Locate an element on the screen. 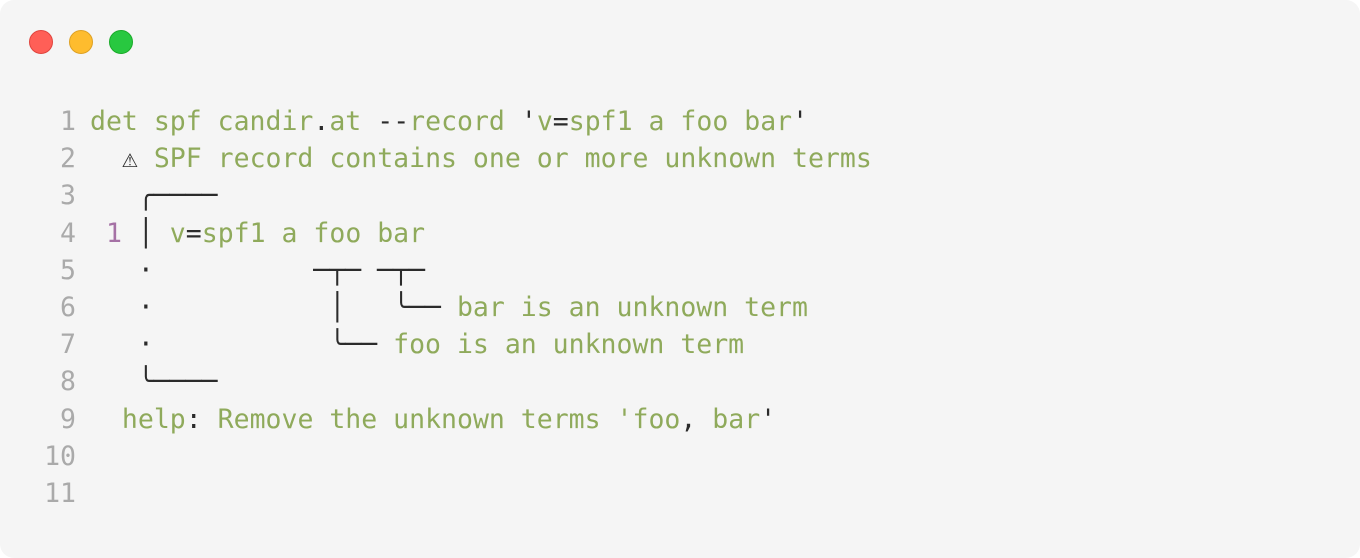 Image resolution: width=1360 pixels, height=558 pixels. code-segment: foo is an unknown term is located at coordinates (569, 345).